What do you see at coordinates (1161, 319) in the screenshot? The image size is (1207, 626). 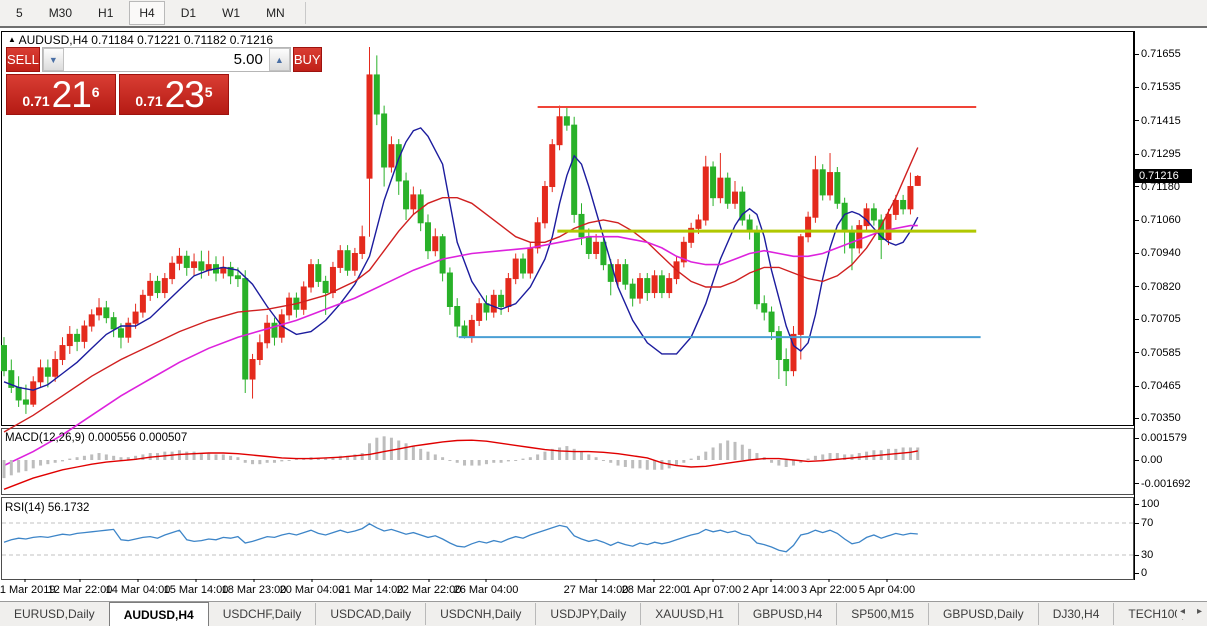 I see `price-axis-label: 0.70705` at bounding box center [1161, 319].